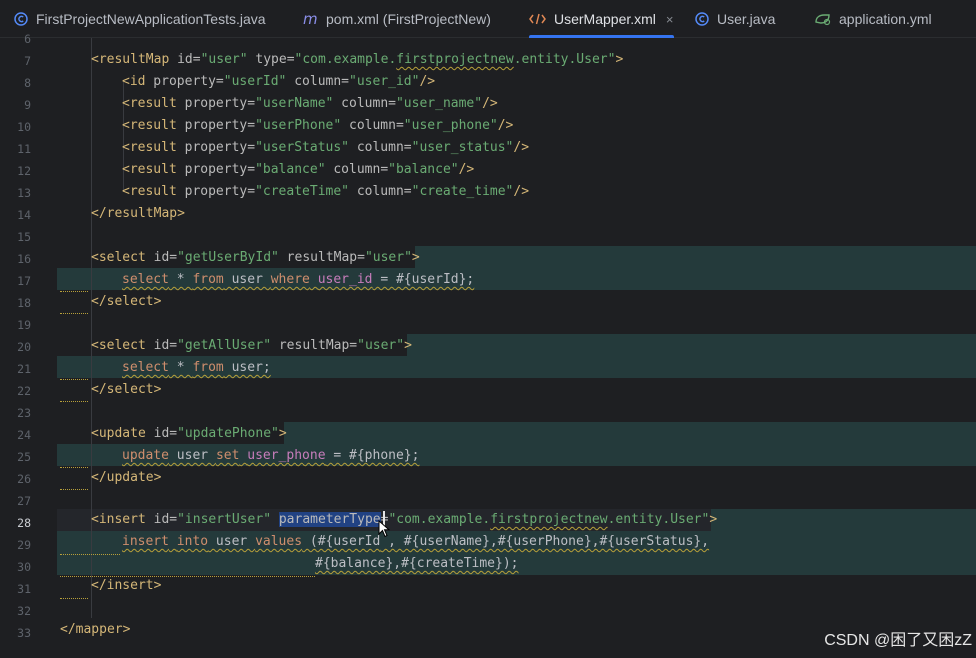 The height and width of the screenshot is (658, 976). Describe the element at coordinates (138, 213) in the screenshot. I see `code-line-14: </resultMap>` at that location.